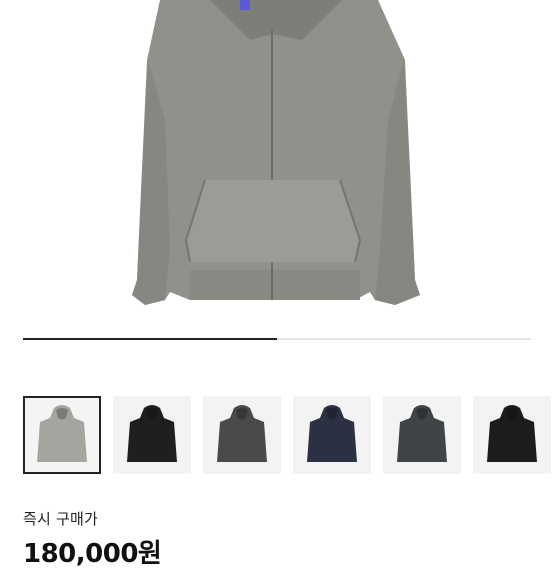 The height and width of the screenshot is (570, 554). What do you see at coordinates (277, 375) in the screenshot?
I see `section-divider` at bounding box center [277, 375].